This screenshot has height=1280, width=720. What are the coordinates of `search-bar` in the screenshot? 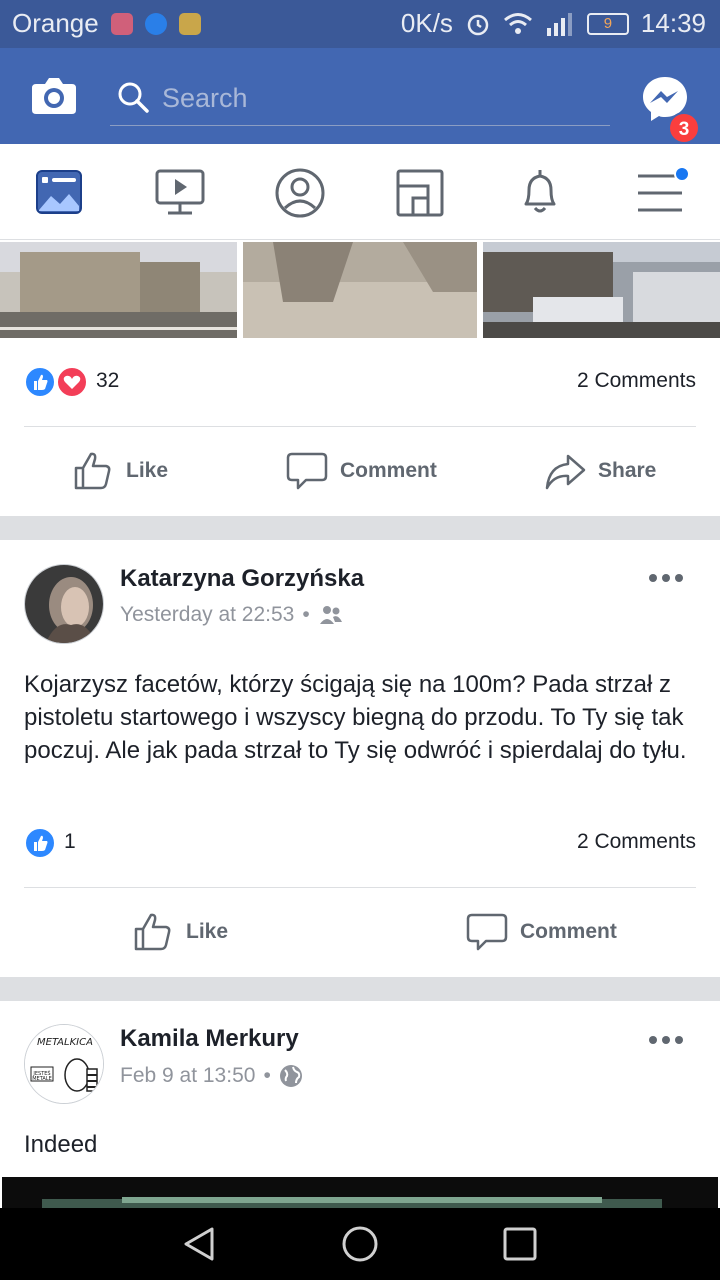 It's located at (360, 99).